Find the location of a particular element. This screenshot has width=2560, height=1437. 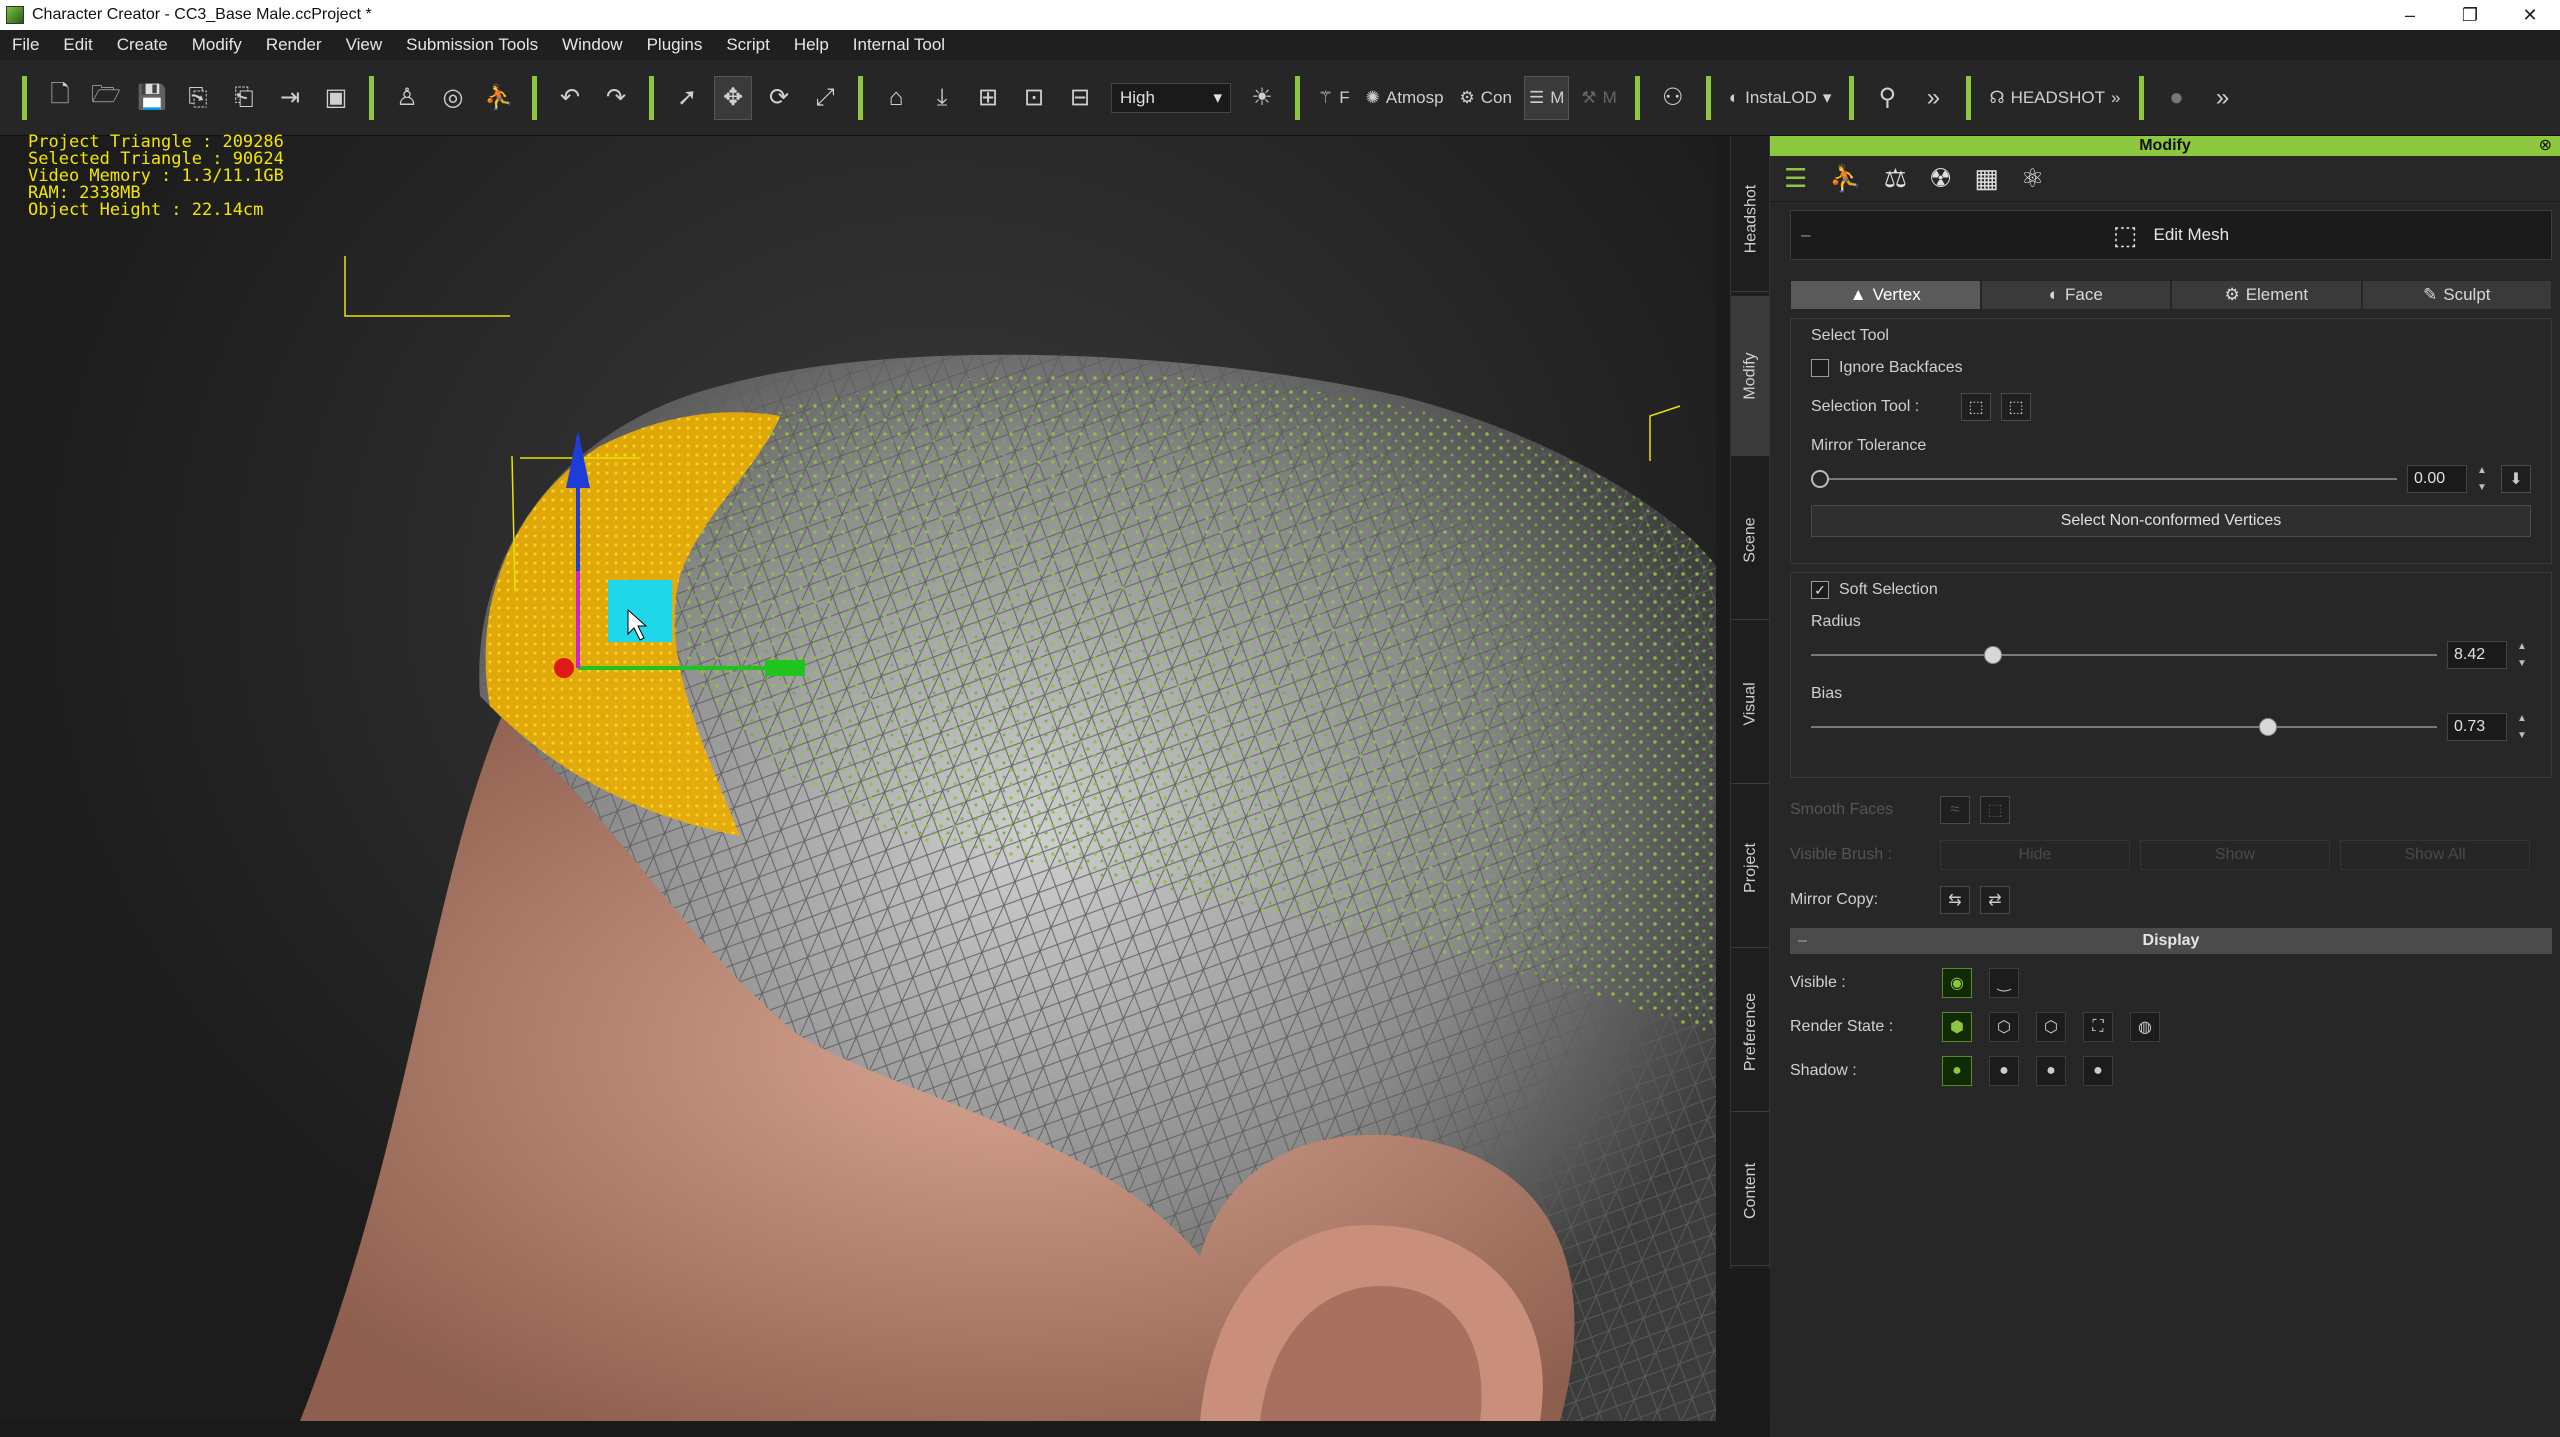

box-icon: ⛶ is located at coordinates (2098, 1027).